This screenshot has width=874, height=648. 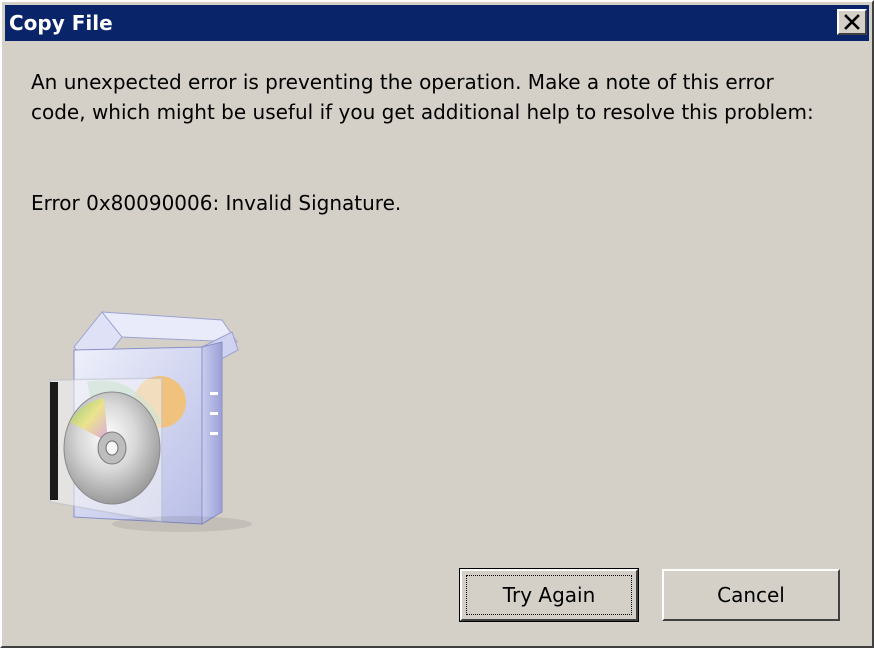 I want to click on software-box-cd-icon, so click(x=150, y=421).